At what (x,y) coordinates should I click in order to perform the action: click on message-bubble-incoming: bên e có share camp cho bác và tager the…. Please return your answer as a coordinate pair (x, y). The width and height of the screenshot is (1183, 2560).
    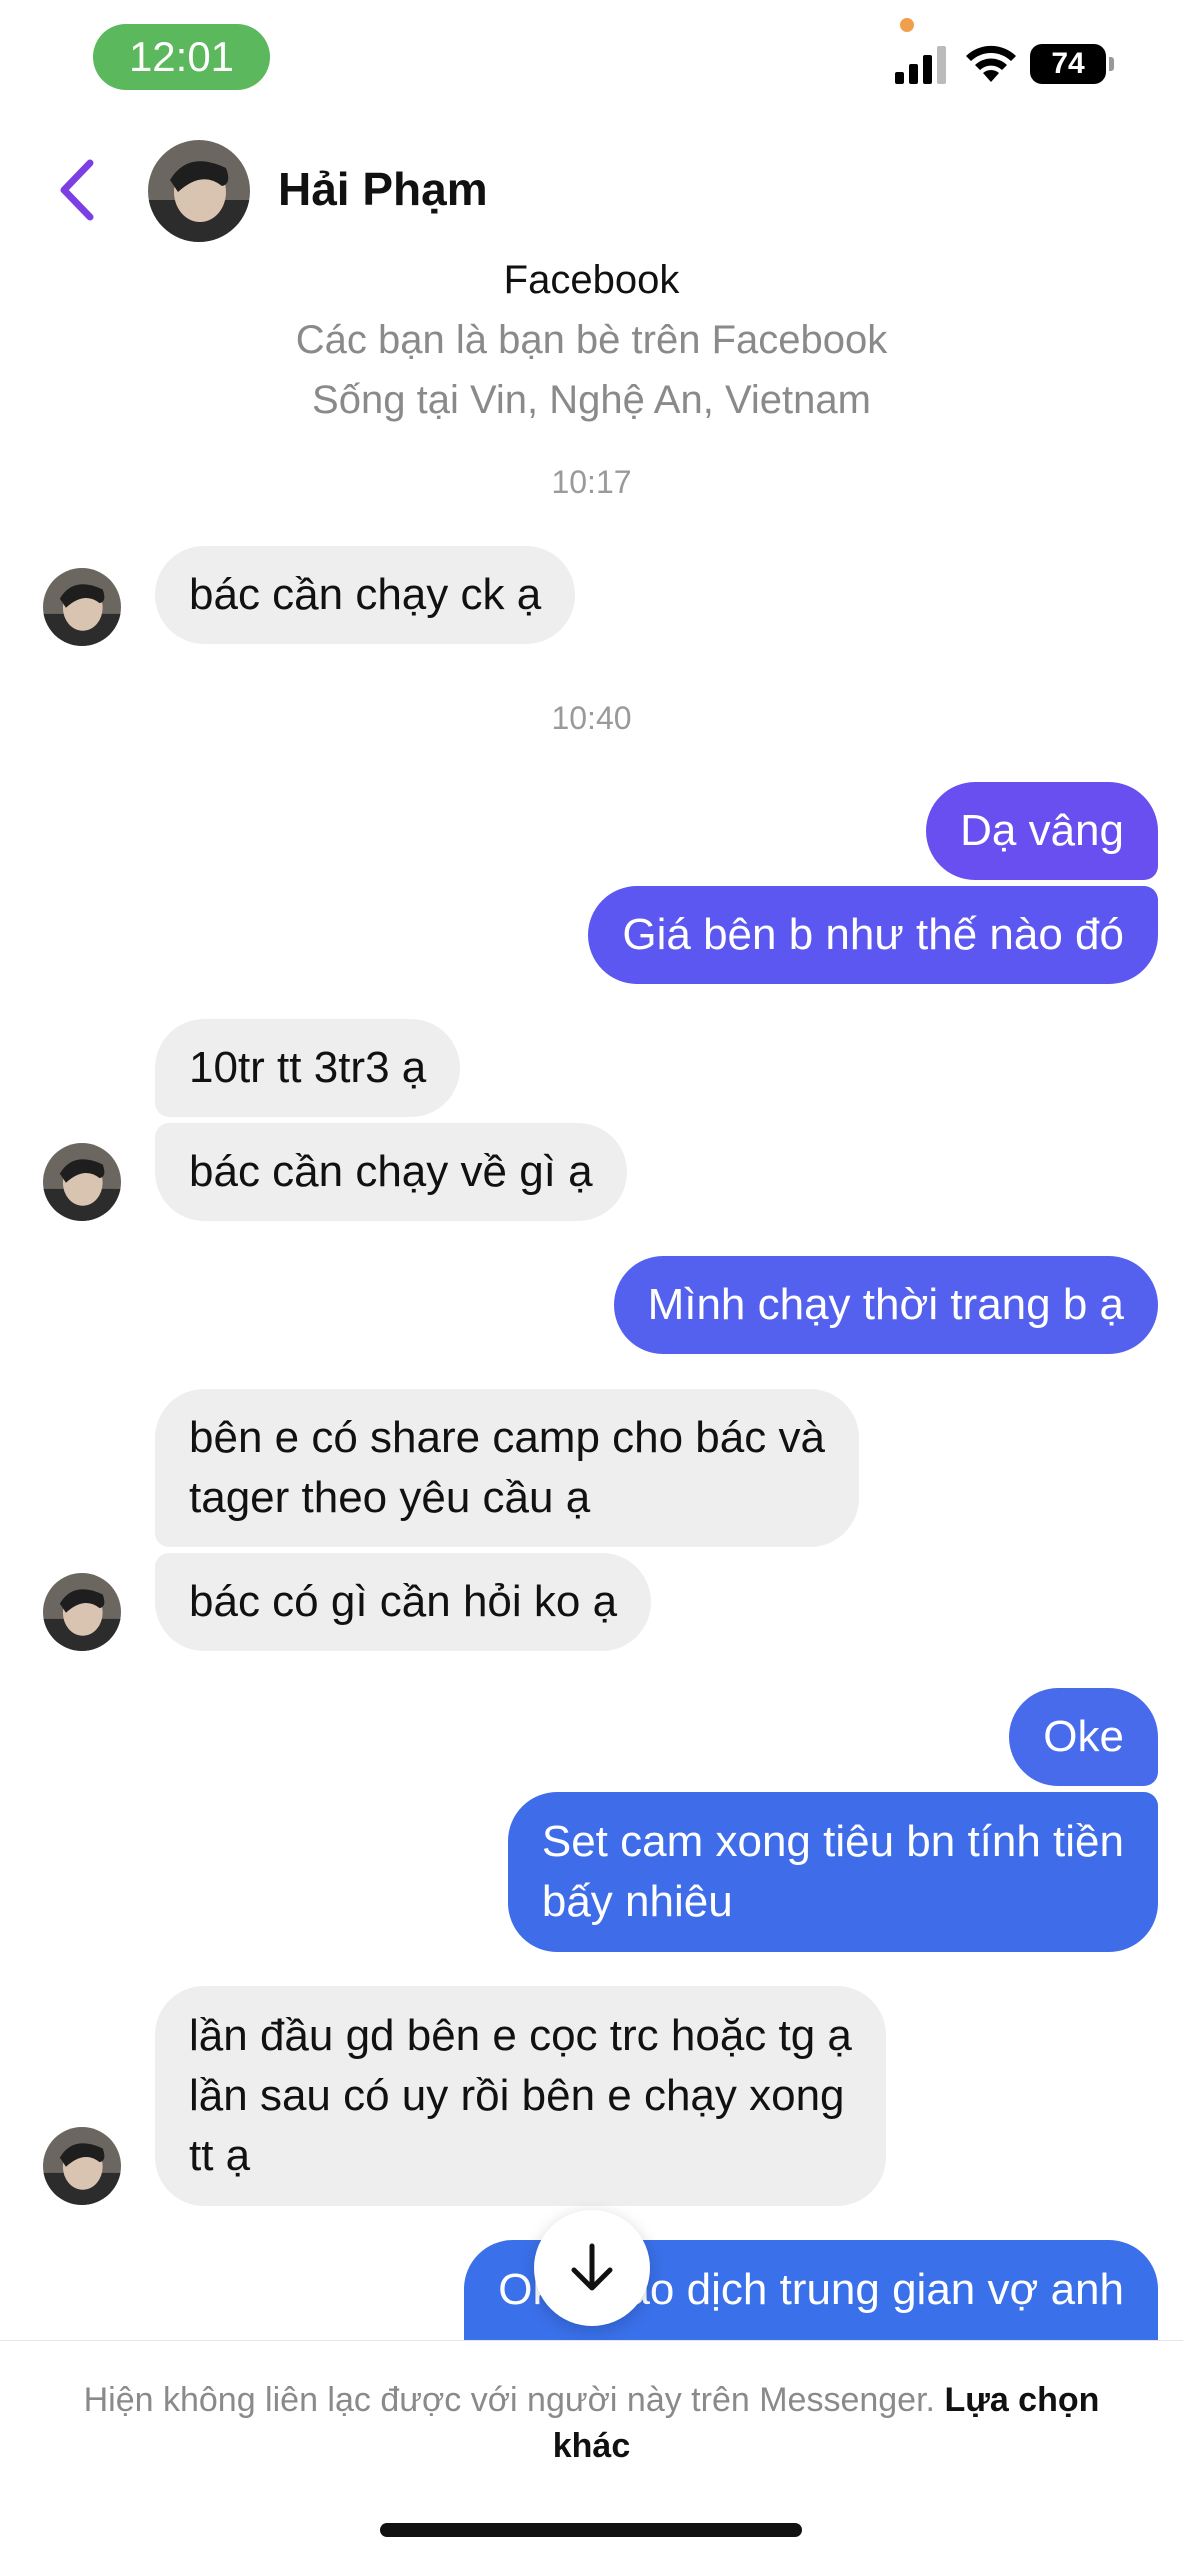
    Looking at the image, I should click on (507, 1468).